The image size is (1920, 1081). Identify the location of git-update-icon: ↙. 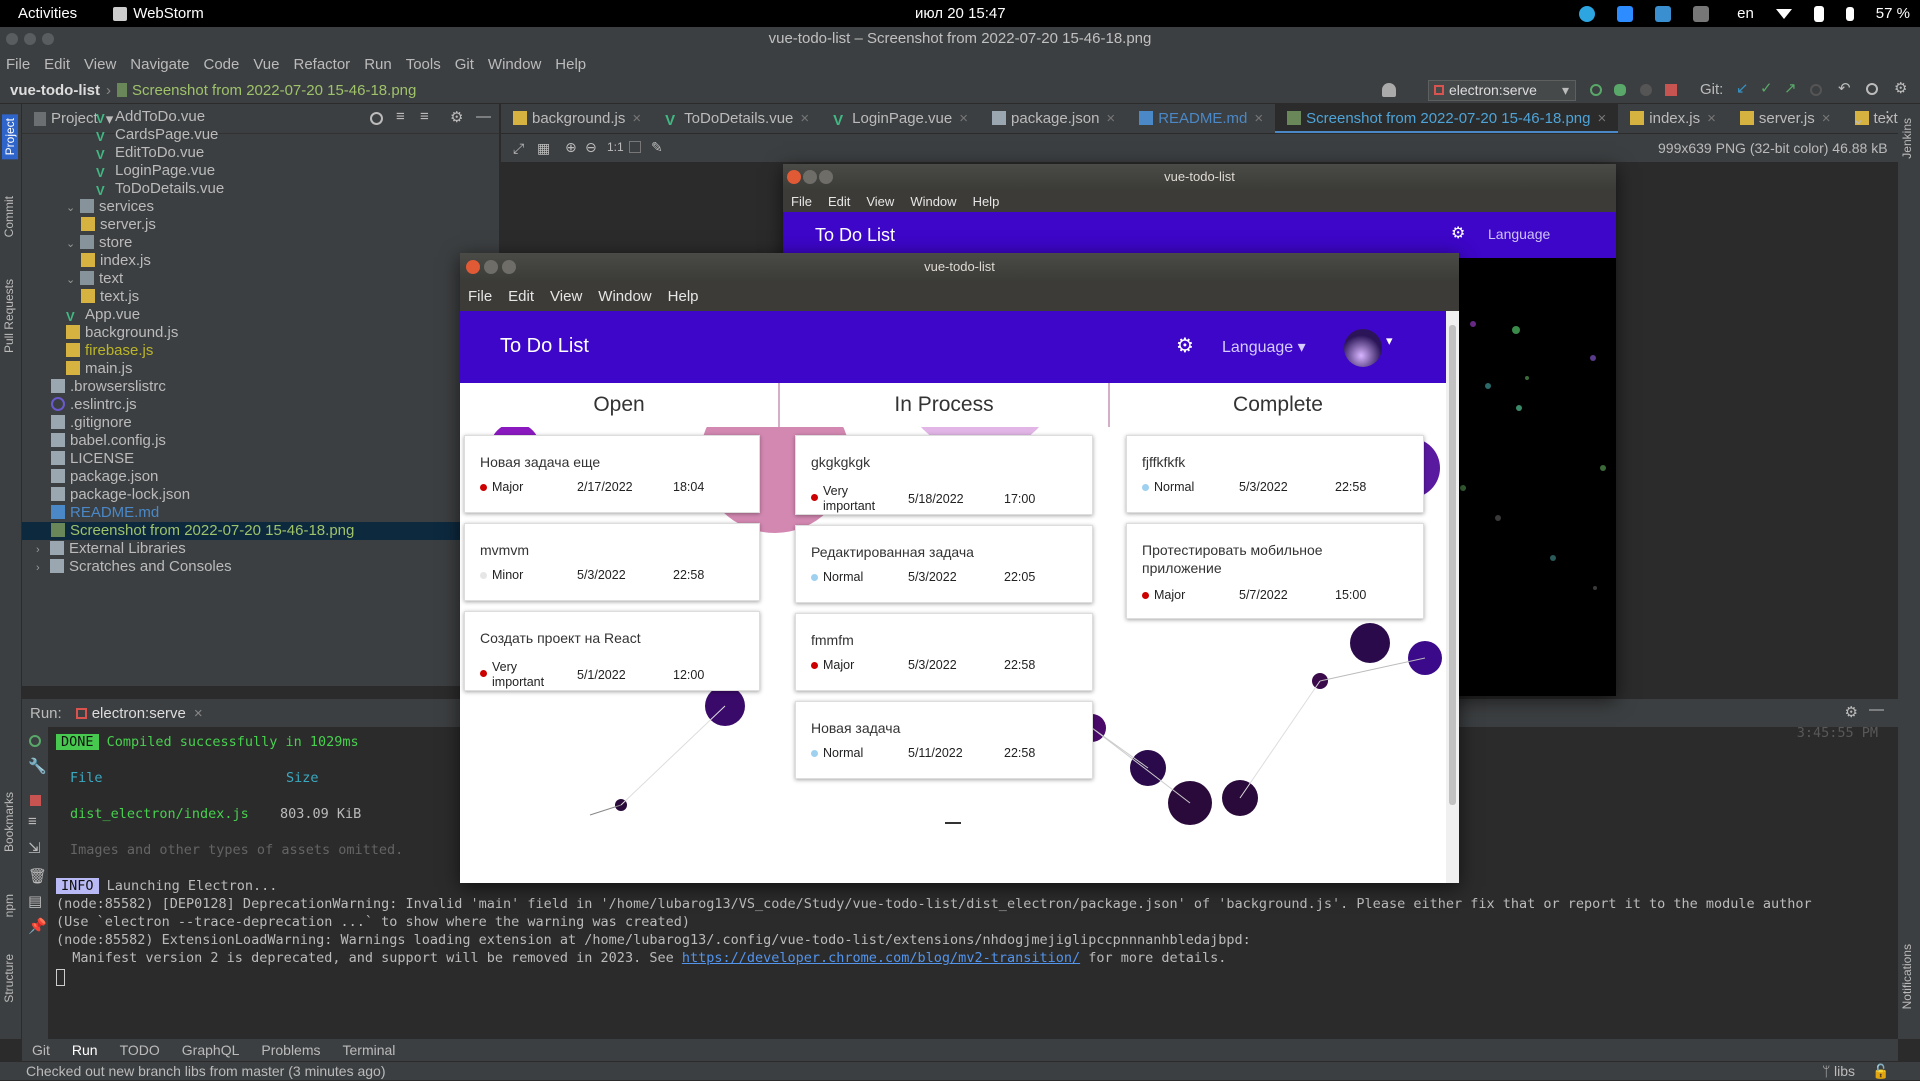
(1742, 88).